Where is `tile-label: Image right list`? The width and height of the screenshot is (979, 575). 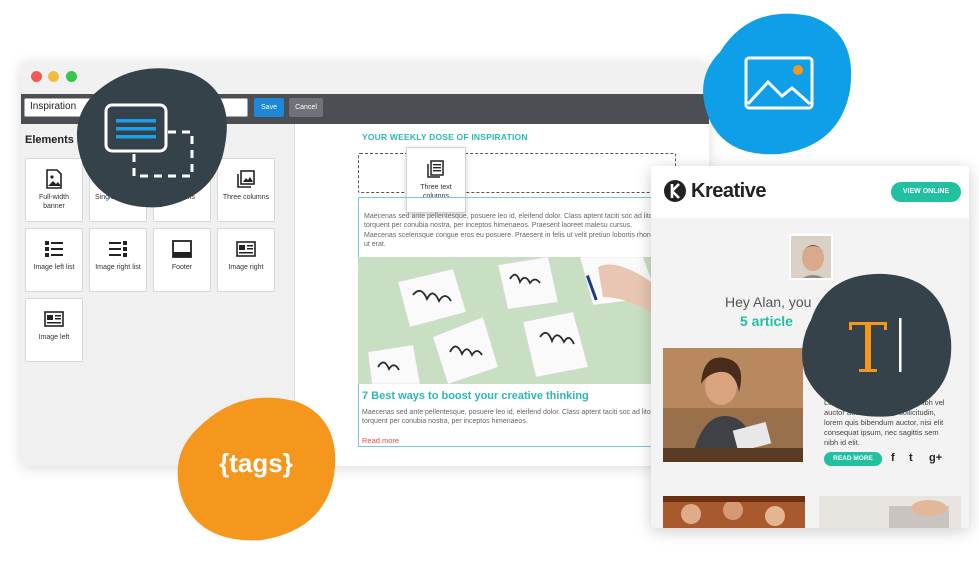 tile-label: Image right list is located at coordinates (118, 267).